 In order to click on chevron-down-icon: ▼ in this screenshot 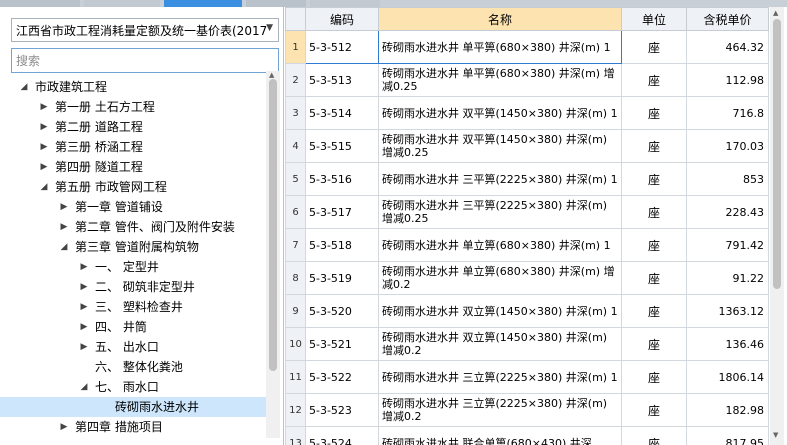, I will do `click(269, 28)`.